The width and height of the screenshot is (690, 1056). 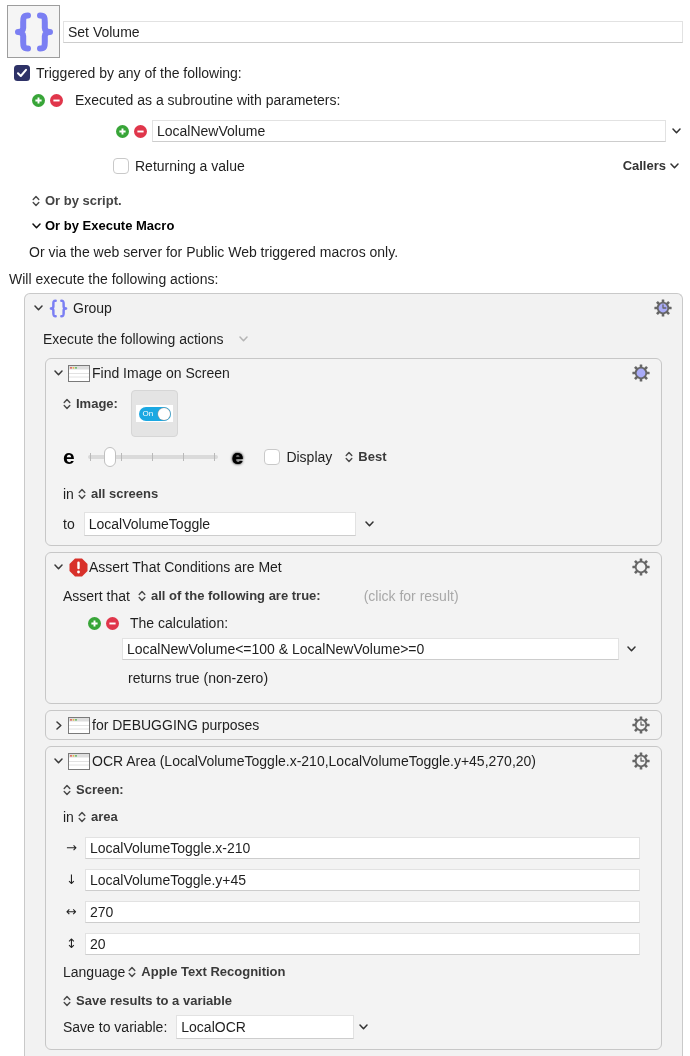 I want to click on variable-field: LocalVolumeToggle, so click(x=219, y=524).